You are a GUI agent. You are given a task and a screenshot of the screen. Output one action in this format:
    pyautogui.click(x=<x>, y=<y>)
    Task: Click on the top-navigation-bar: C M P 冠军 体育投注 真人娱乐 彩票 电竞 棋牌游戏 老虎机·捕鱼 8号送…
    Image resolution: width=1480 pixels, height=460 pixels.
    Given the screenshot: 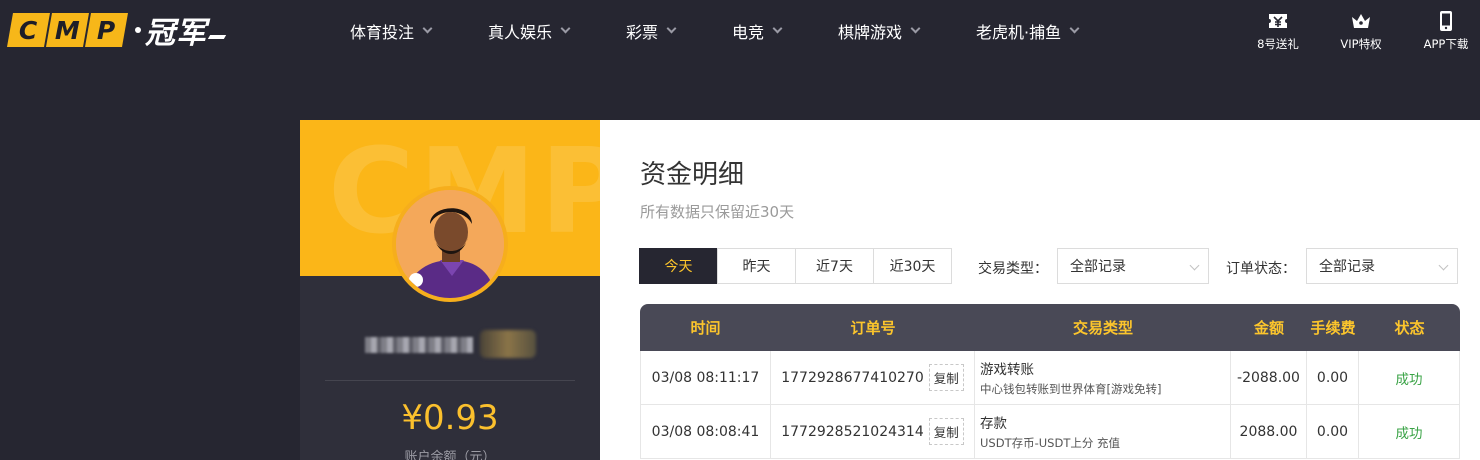 What is the action you would take?
    pyautogui.click(x=740, y=31)
    